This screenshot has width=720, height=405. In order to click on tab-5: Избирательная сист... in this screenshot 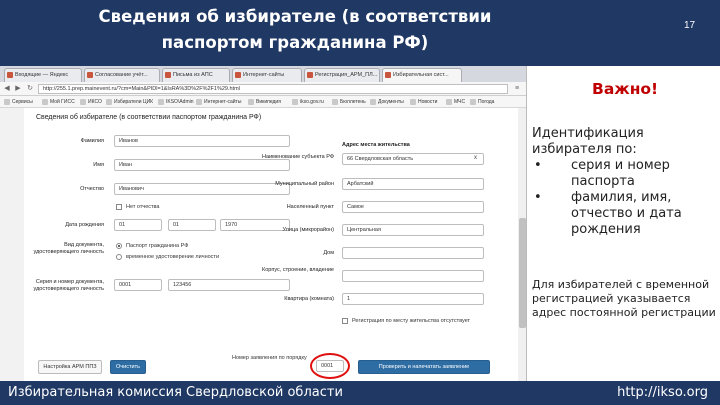, I will do `click(422, 75)`.